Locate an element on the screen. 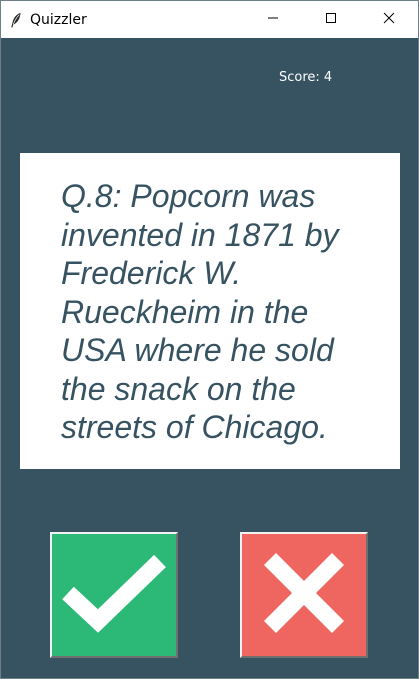  checkmark-icon is located at coordinates (114, 595).